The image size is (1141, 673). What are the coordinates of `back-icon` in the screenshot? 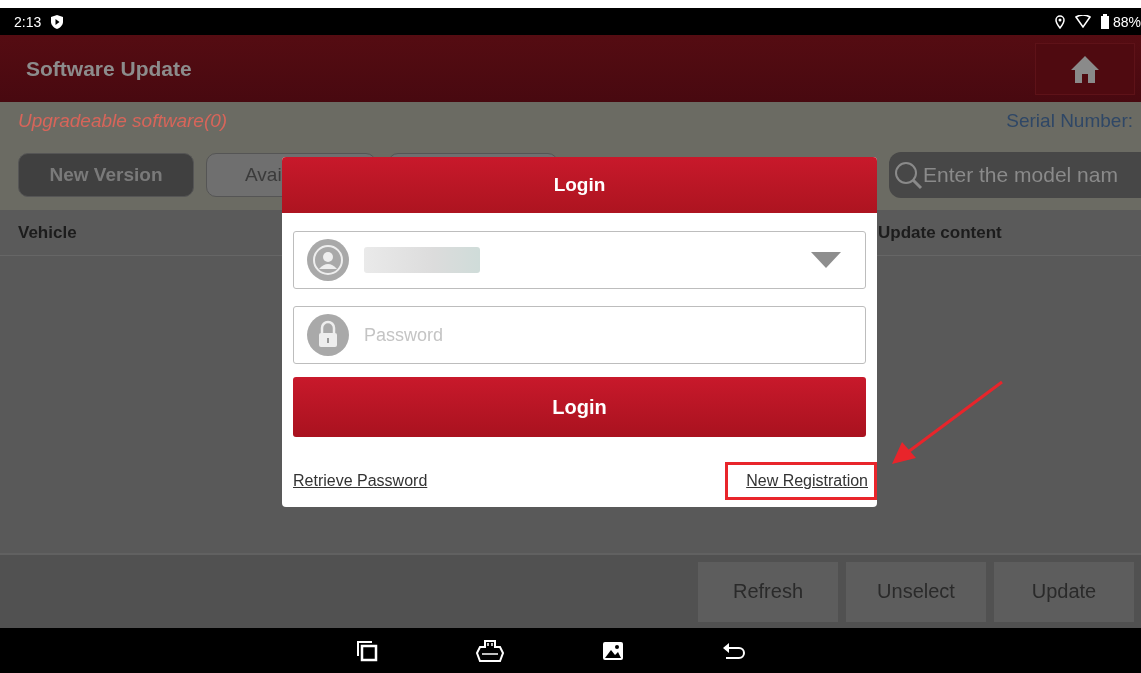 It's located at (733, 650).